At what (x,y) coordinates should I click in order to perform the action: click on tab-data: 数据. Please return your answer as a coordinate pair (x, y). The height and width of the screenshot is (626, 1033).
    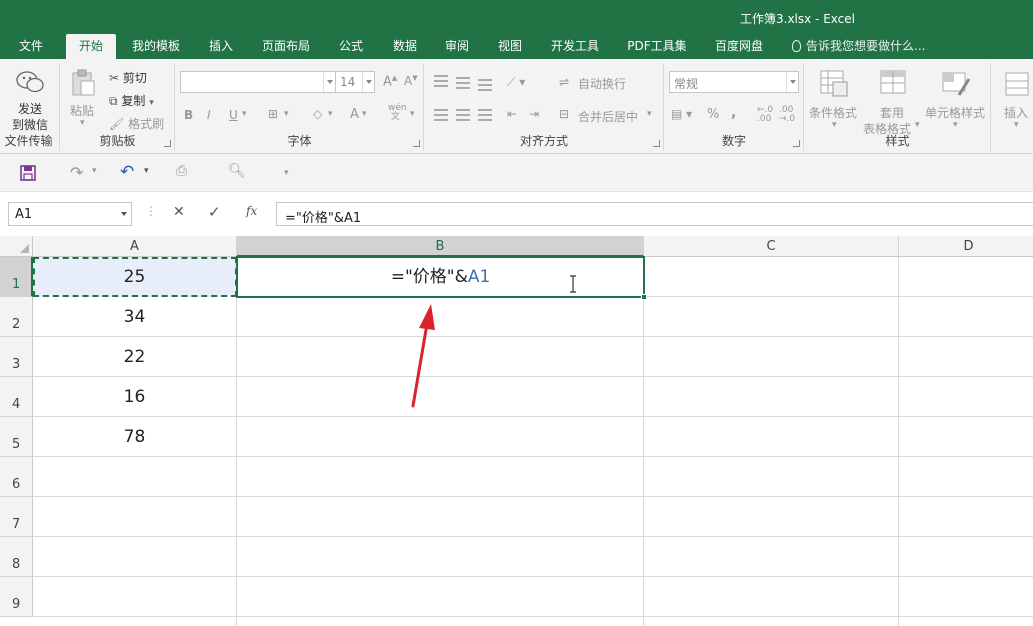
    Looking at the image, I should click on (405, 46).